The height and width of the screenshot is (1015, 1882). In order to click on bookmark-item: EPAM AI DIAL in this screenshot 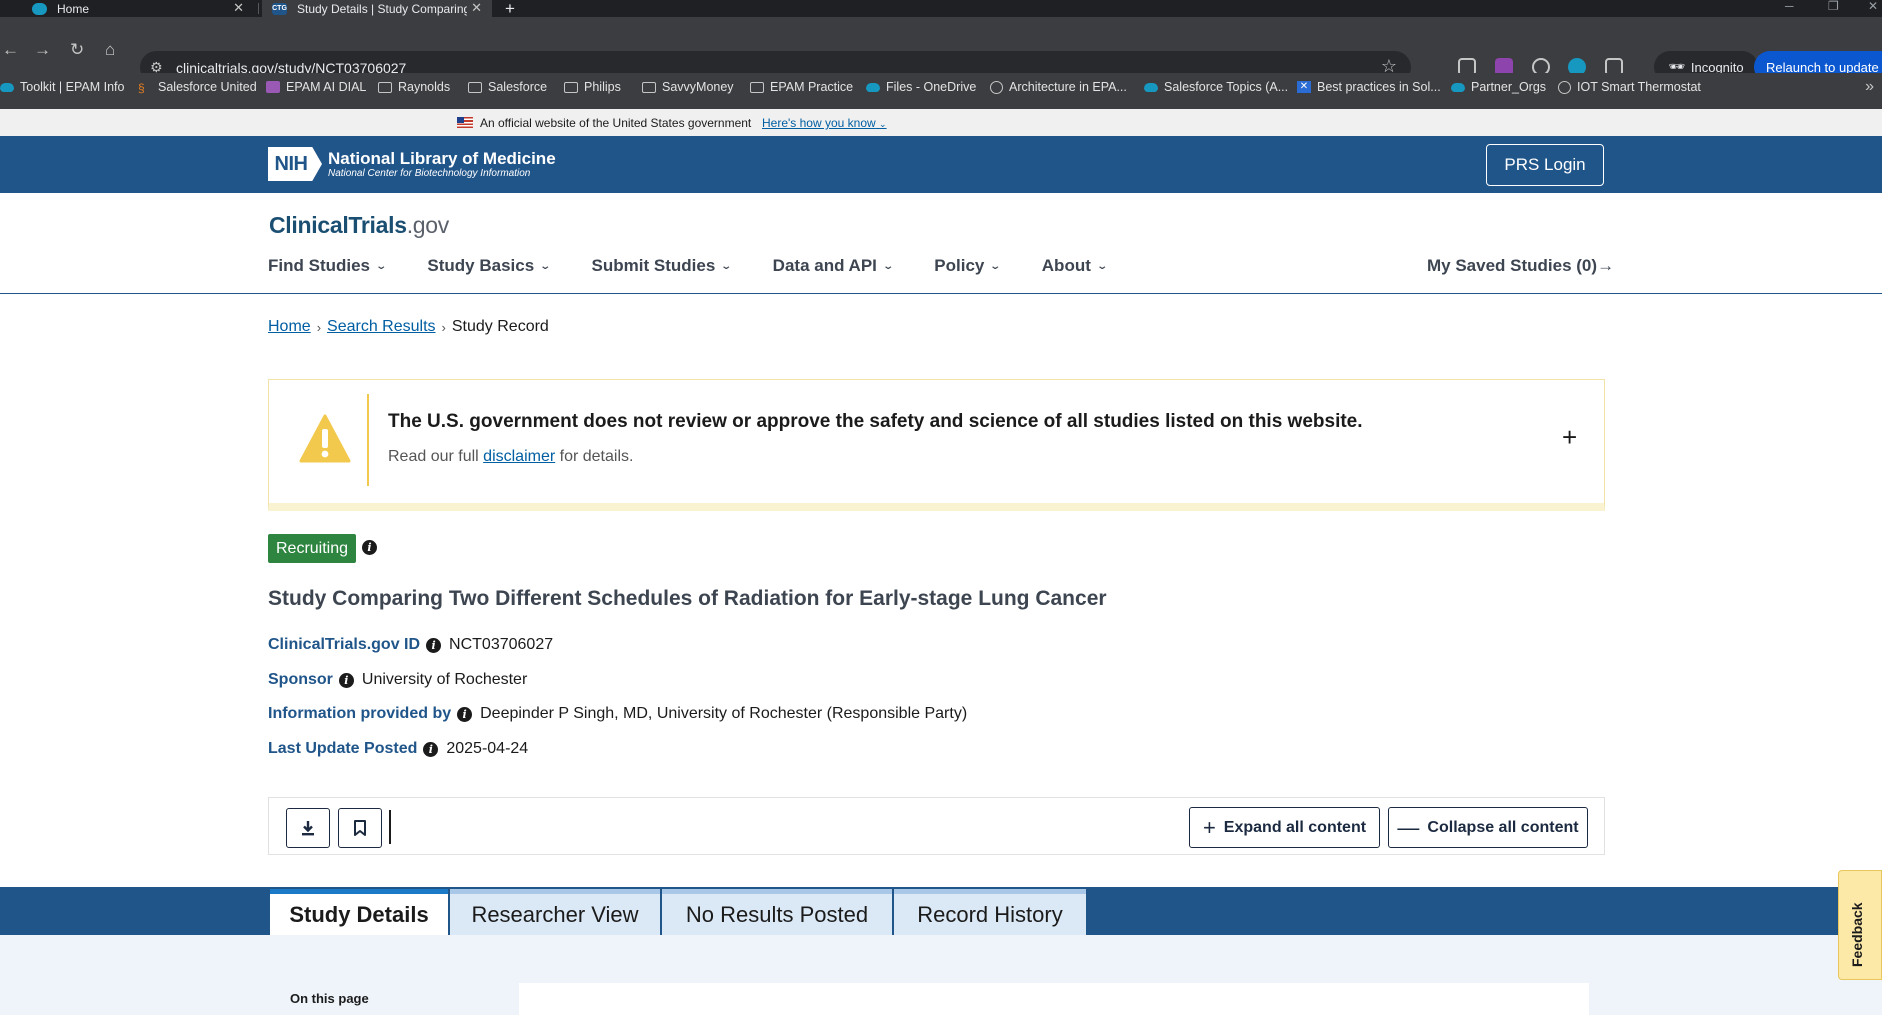, I will do `click(316, 87)`.